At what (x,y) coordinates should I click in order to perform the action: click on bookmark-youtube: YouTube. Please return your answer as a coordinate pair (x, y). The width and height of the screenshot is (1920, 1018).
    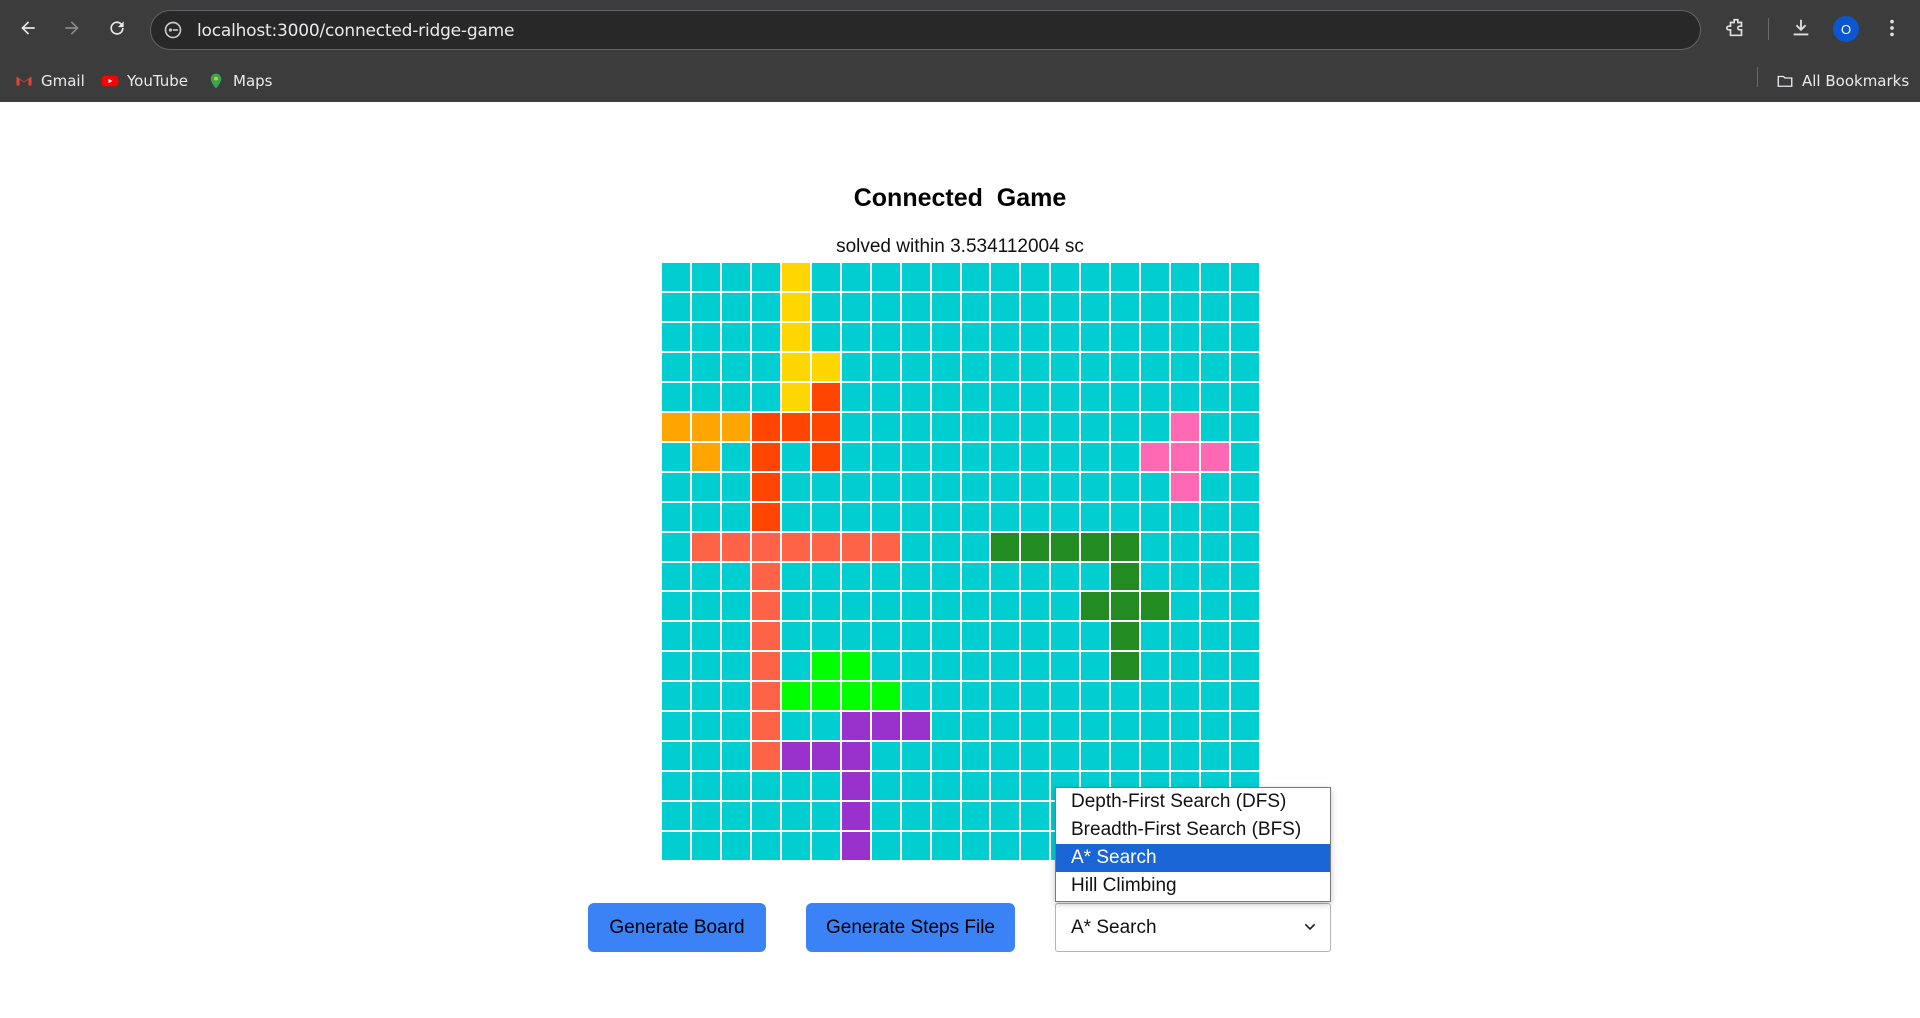
    Looking at the image, I should click on (144, 81).